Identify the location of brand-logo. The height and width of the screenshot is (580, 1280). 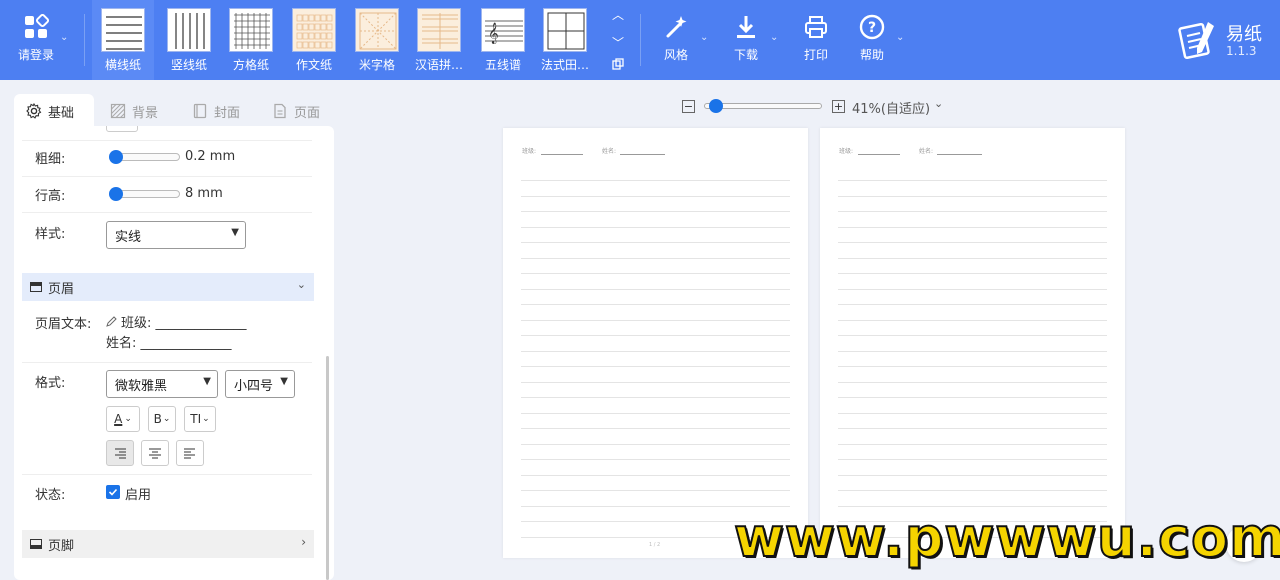
(1198, 42).